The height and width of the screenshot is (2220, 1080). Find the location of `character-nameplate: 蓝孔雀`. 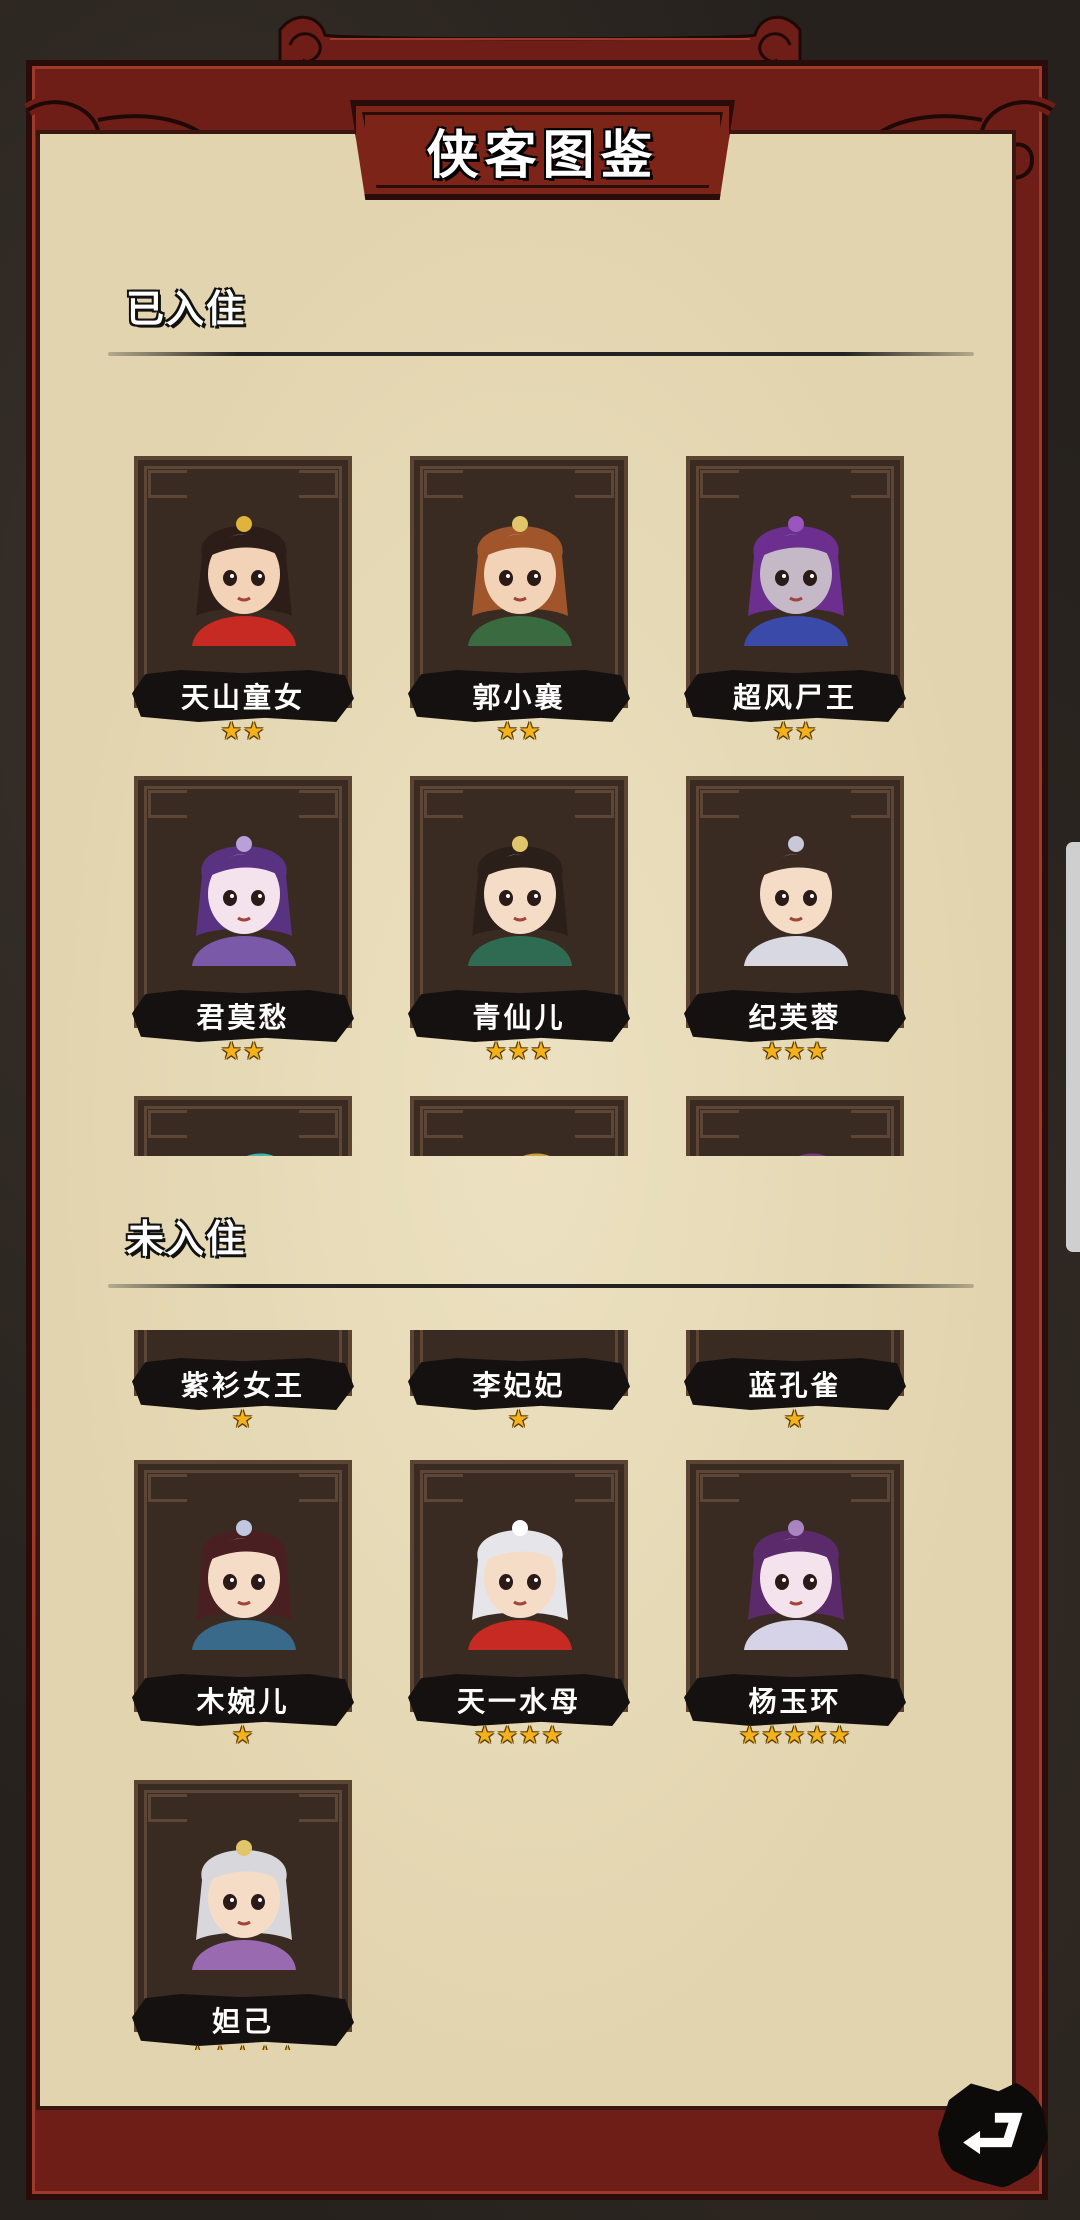

character-nameplate: 蓝孔雀 is located at coordinates (795, 1384).